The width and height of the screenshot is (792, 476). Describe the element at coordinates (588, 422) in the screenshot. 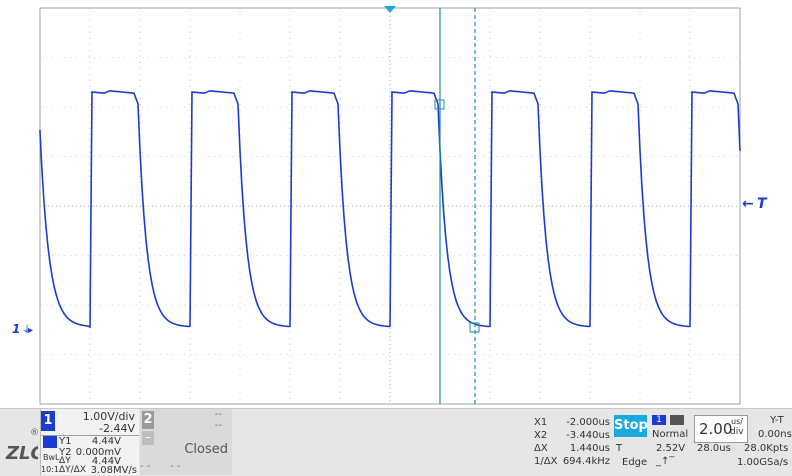

I see `x1-value: -2.000us` at that location.